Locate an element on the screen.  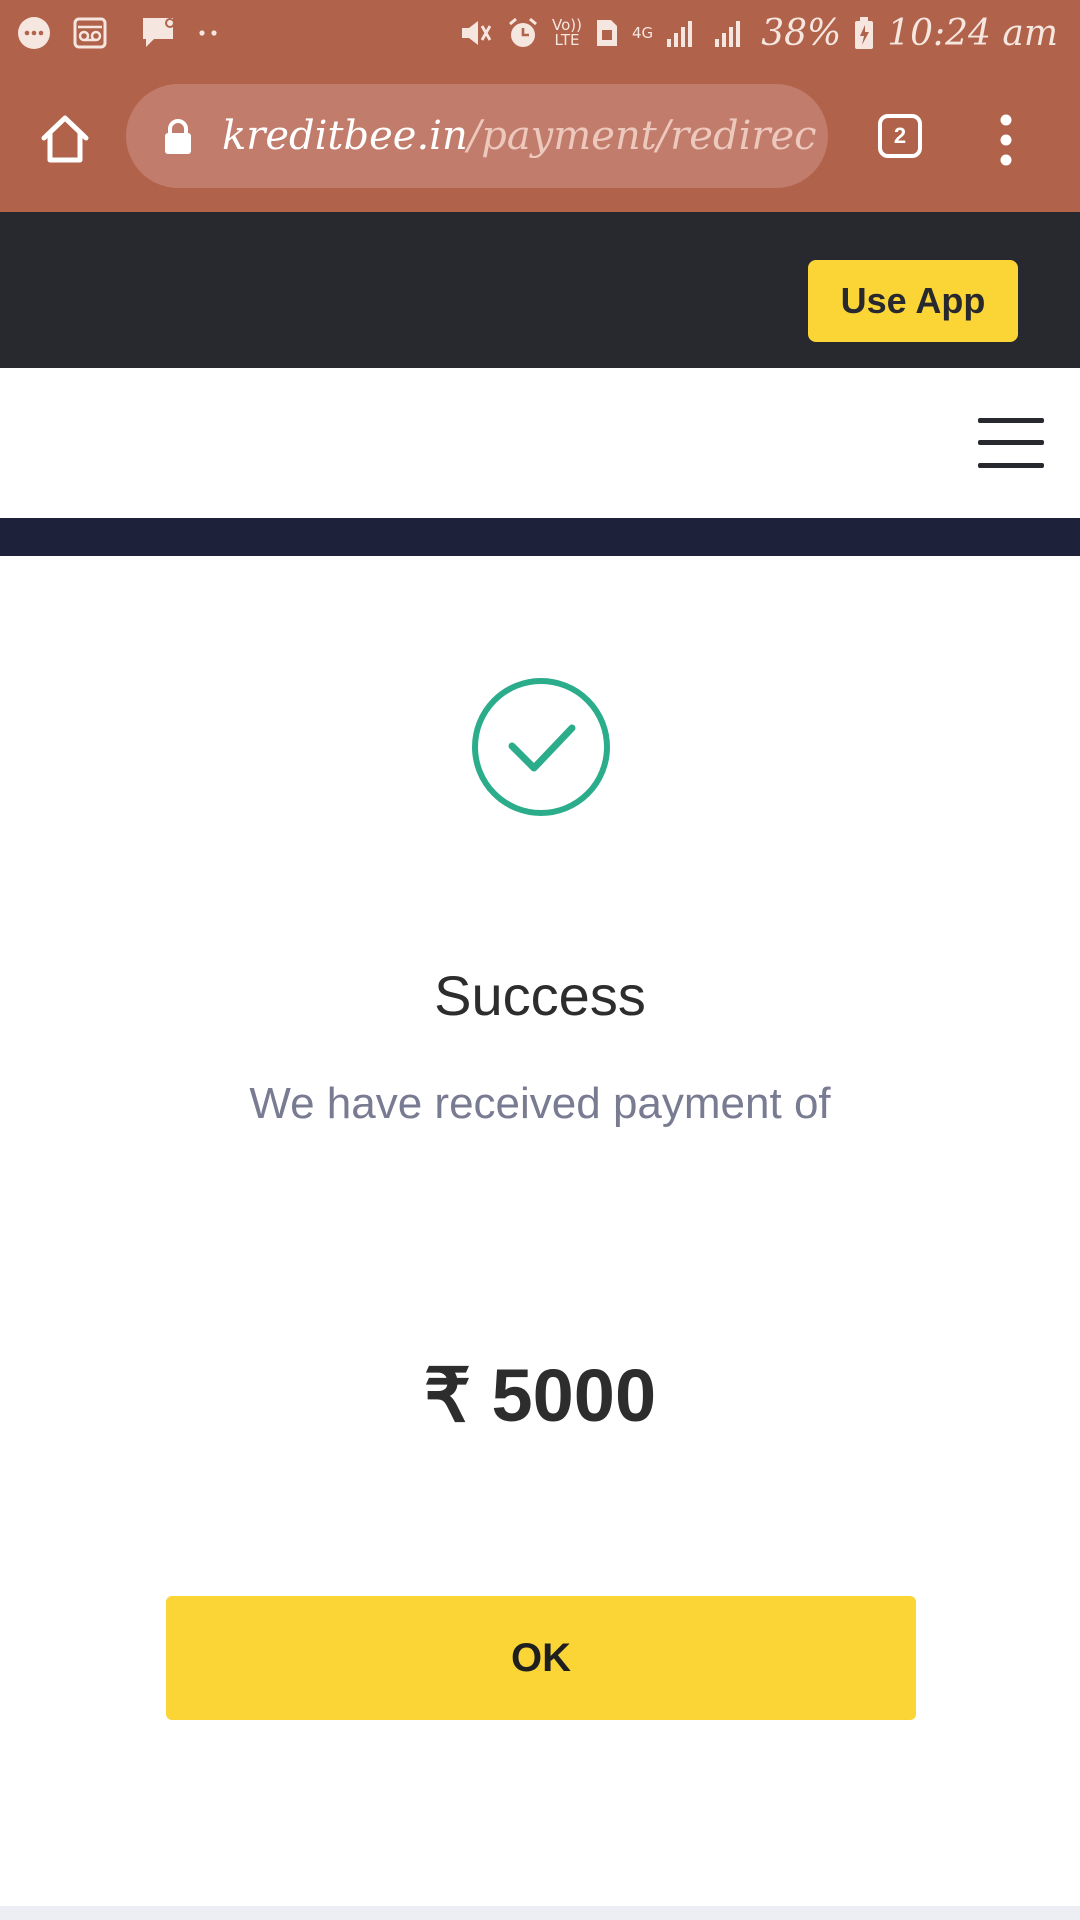
url-text: kreditbee.in/payment/redirec is located at coordinates (519, 136).